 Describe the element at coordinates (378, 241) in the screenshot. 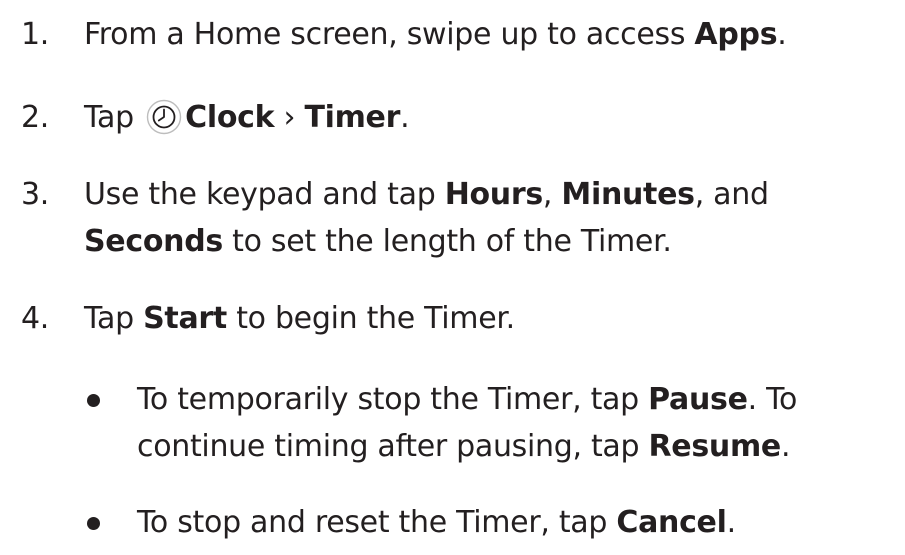

I see `step-text-line-2: Seconds to set the length of the Timer.` at that location.